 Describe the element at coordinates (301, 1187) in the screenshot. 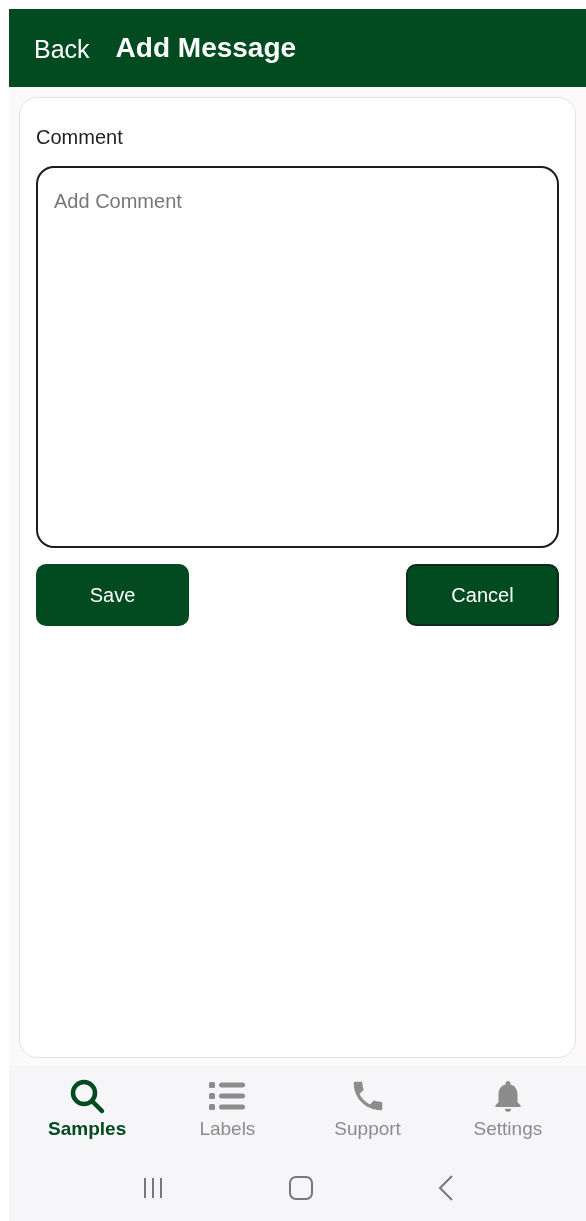

I see `home-icon` at that location.